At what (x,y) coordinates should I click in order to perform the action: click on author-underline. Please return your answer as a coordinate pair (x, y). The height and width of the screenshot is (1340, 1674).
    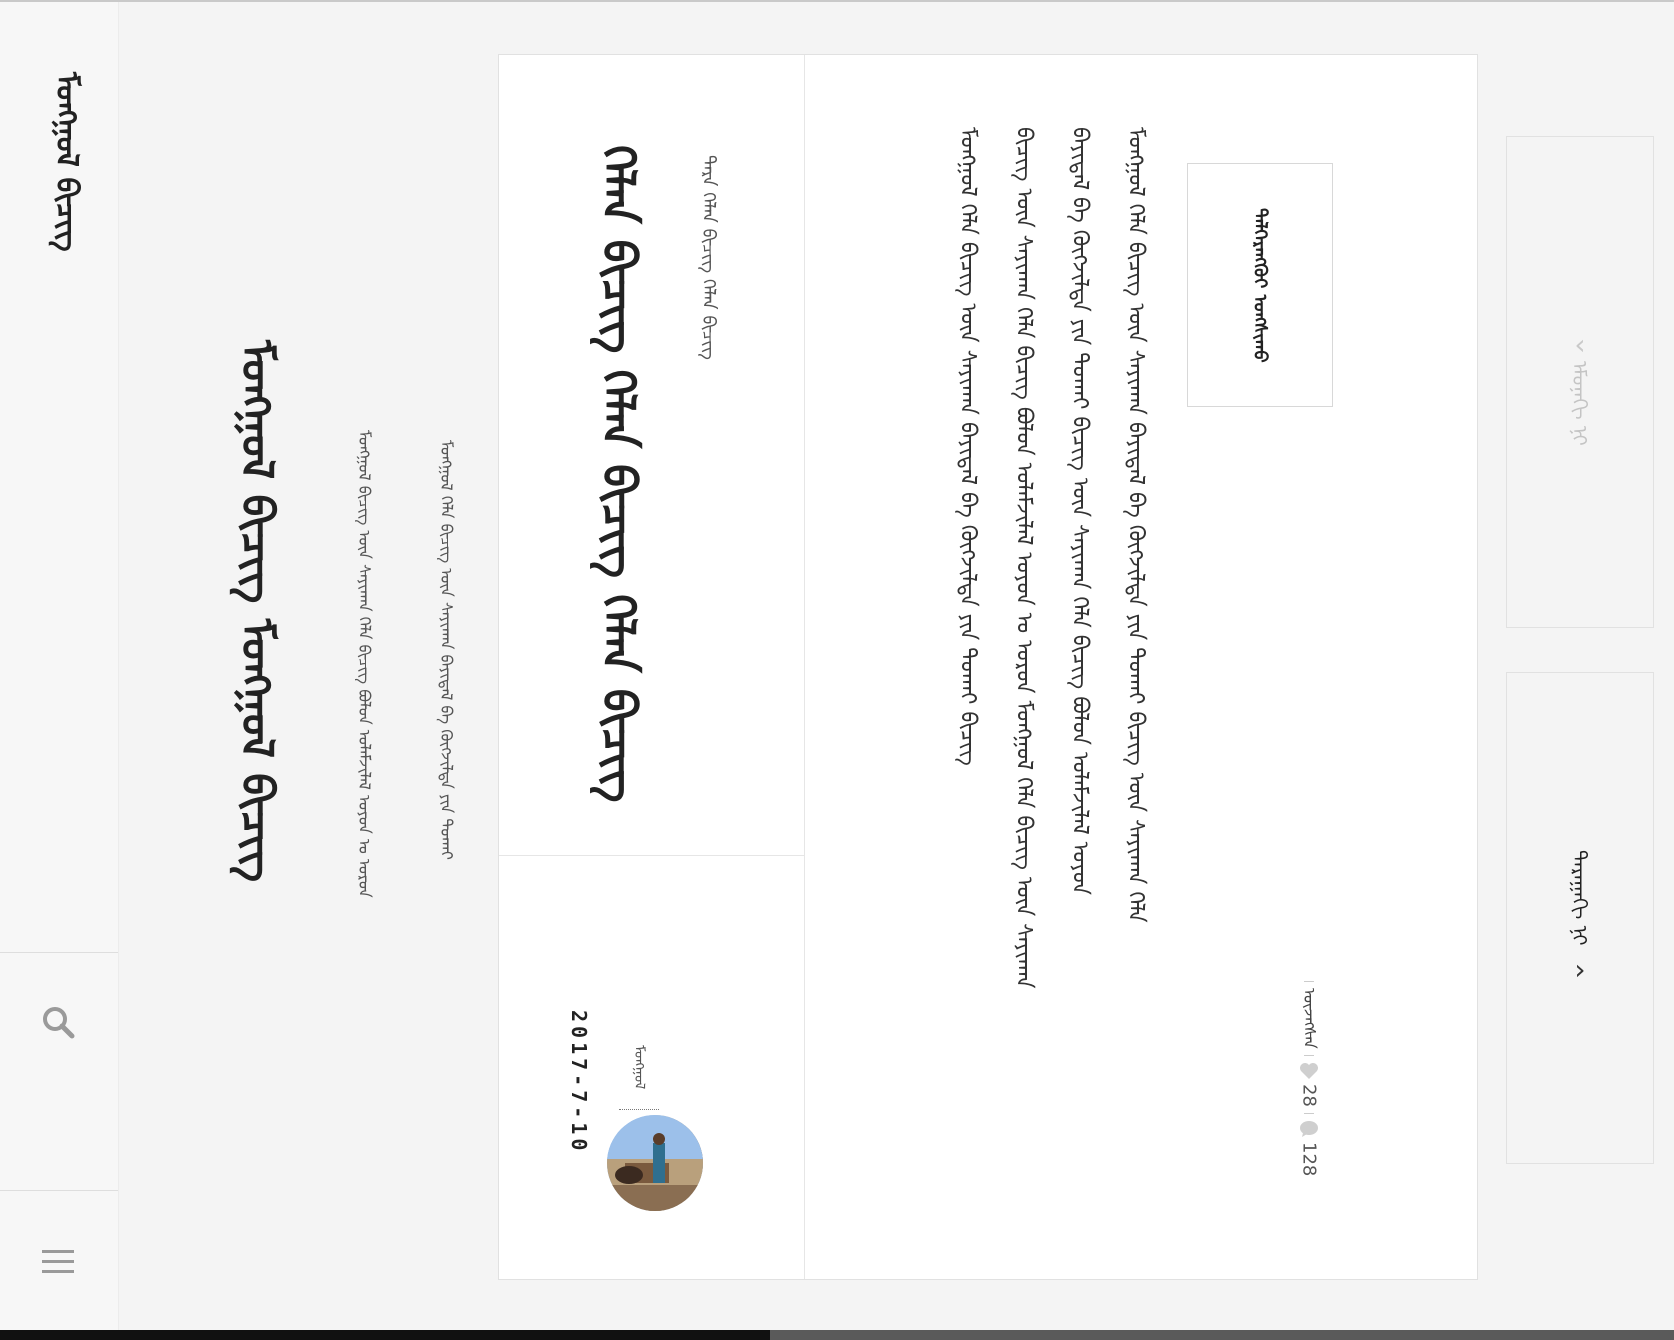
    Looking at the image, I should click on (639, 1109).